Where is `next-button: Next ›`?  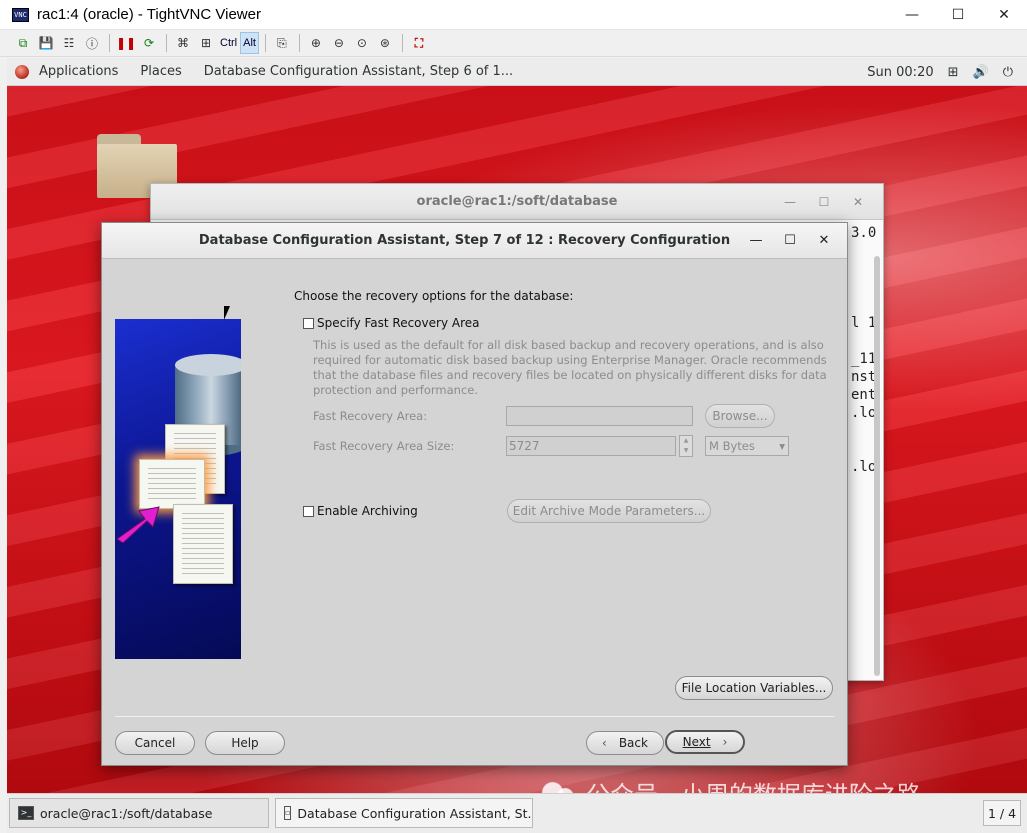 next-button: Next › is located at coordinates (705, 742).